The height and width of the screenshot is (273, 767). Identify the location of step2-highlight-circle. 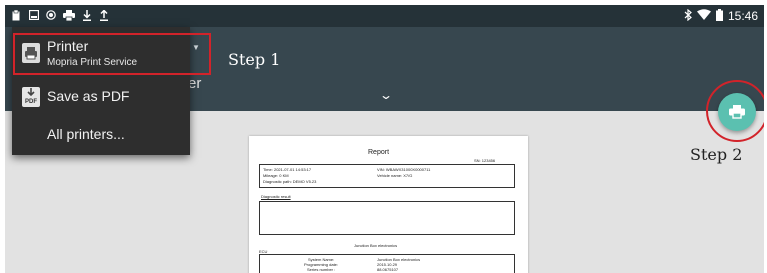
(735, 111).